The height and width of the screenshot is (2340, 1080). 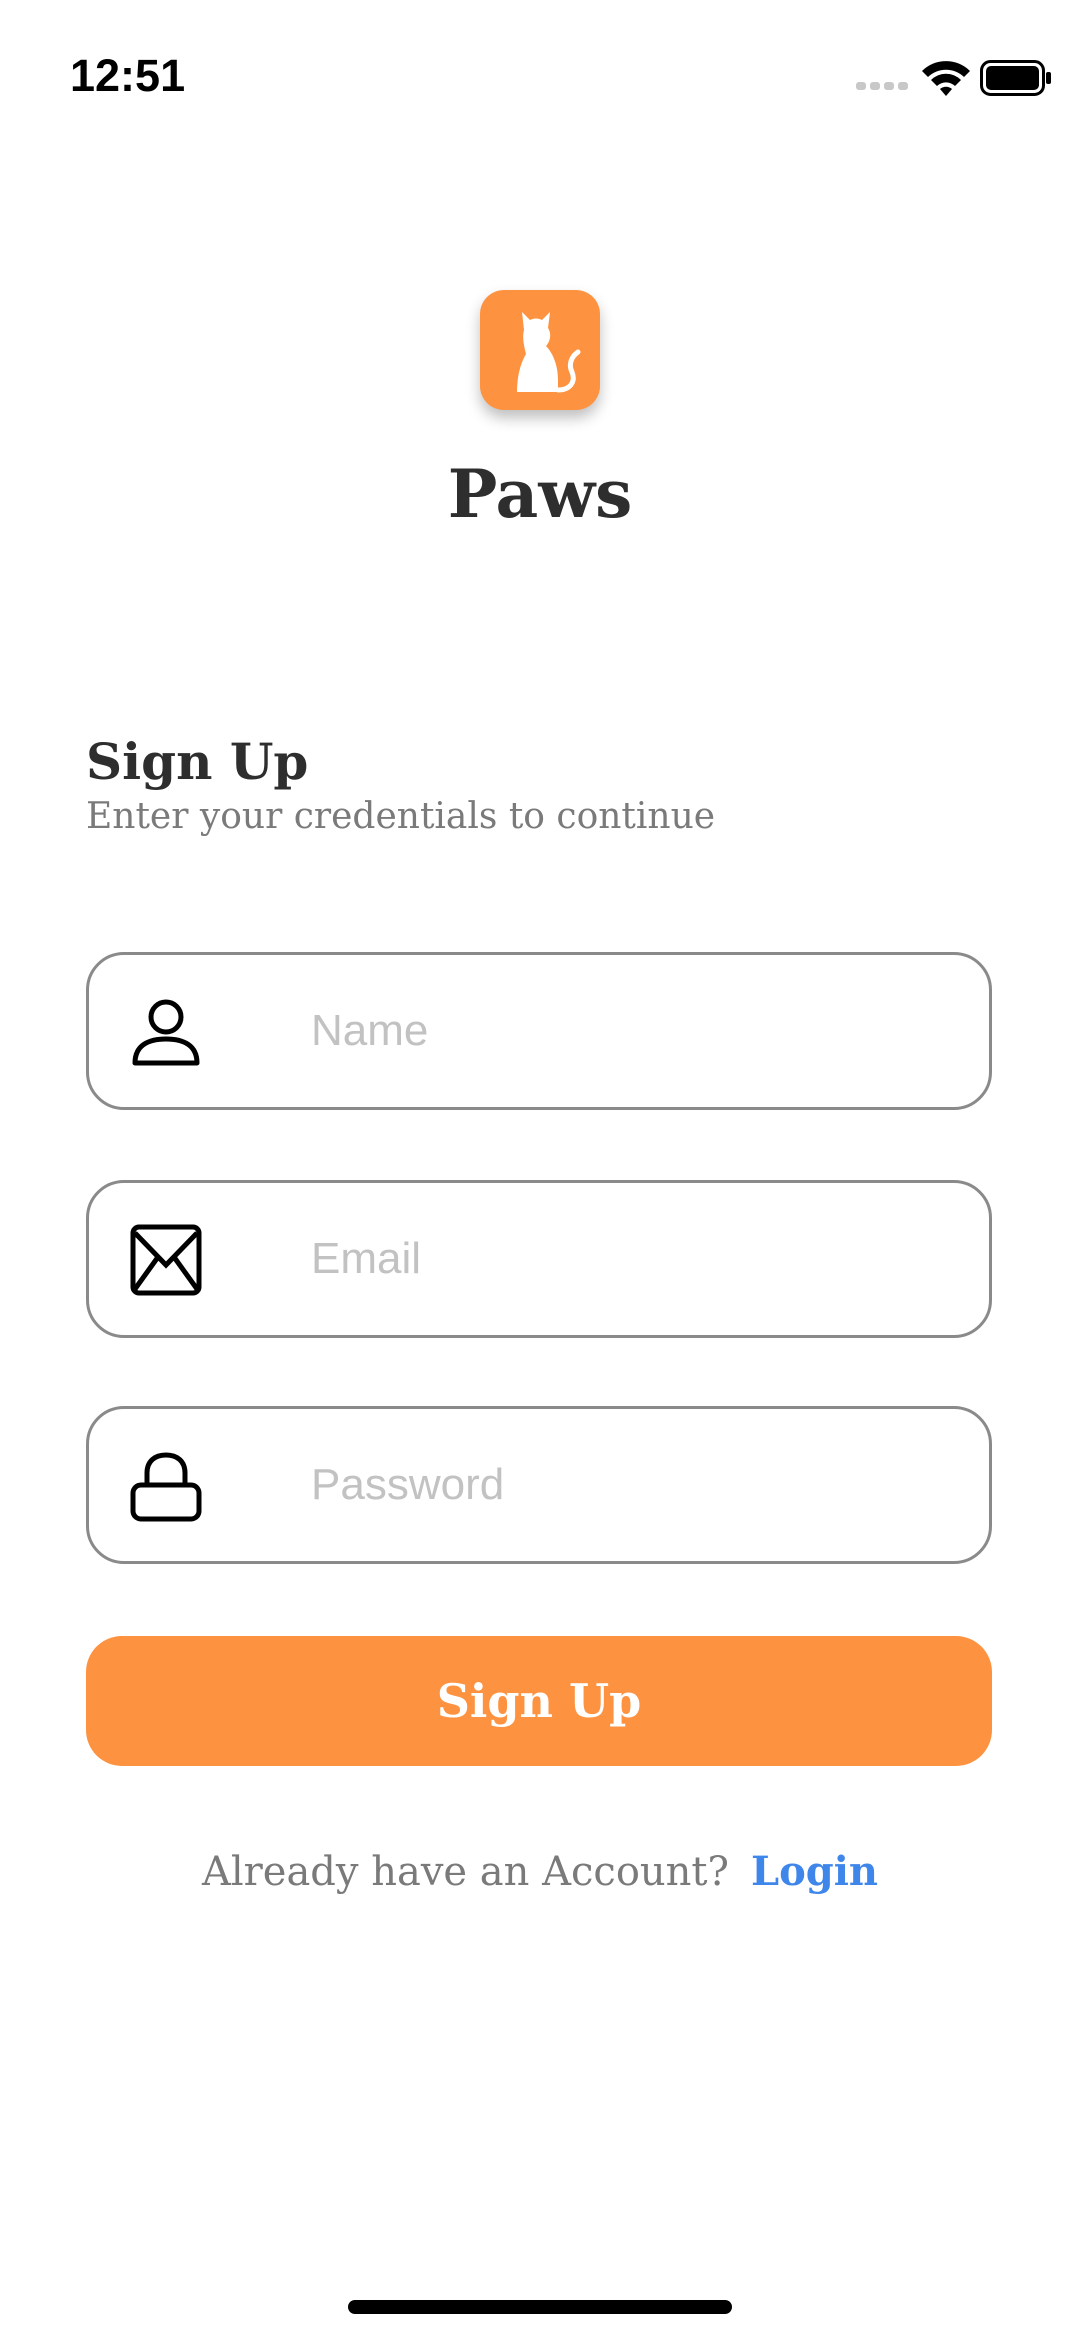 What do you see at coordinates (539, 1701) in the screenshot?
I see `sign-up-button: Sign Up` at bounding box center [539, 1701].